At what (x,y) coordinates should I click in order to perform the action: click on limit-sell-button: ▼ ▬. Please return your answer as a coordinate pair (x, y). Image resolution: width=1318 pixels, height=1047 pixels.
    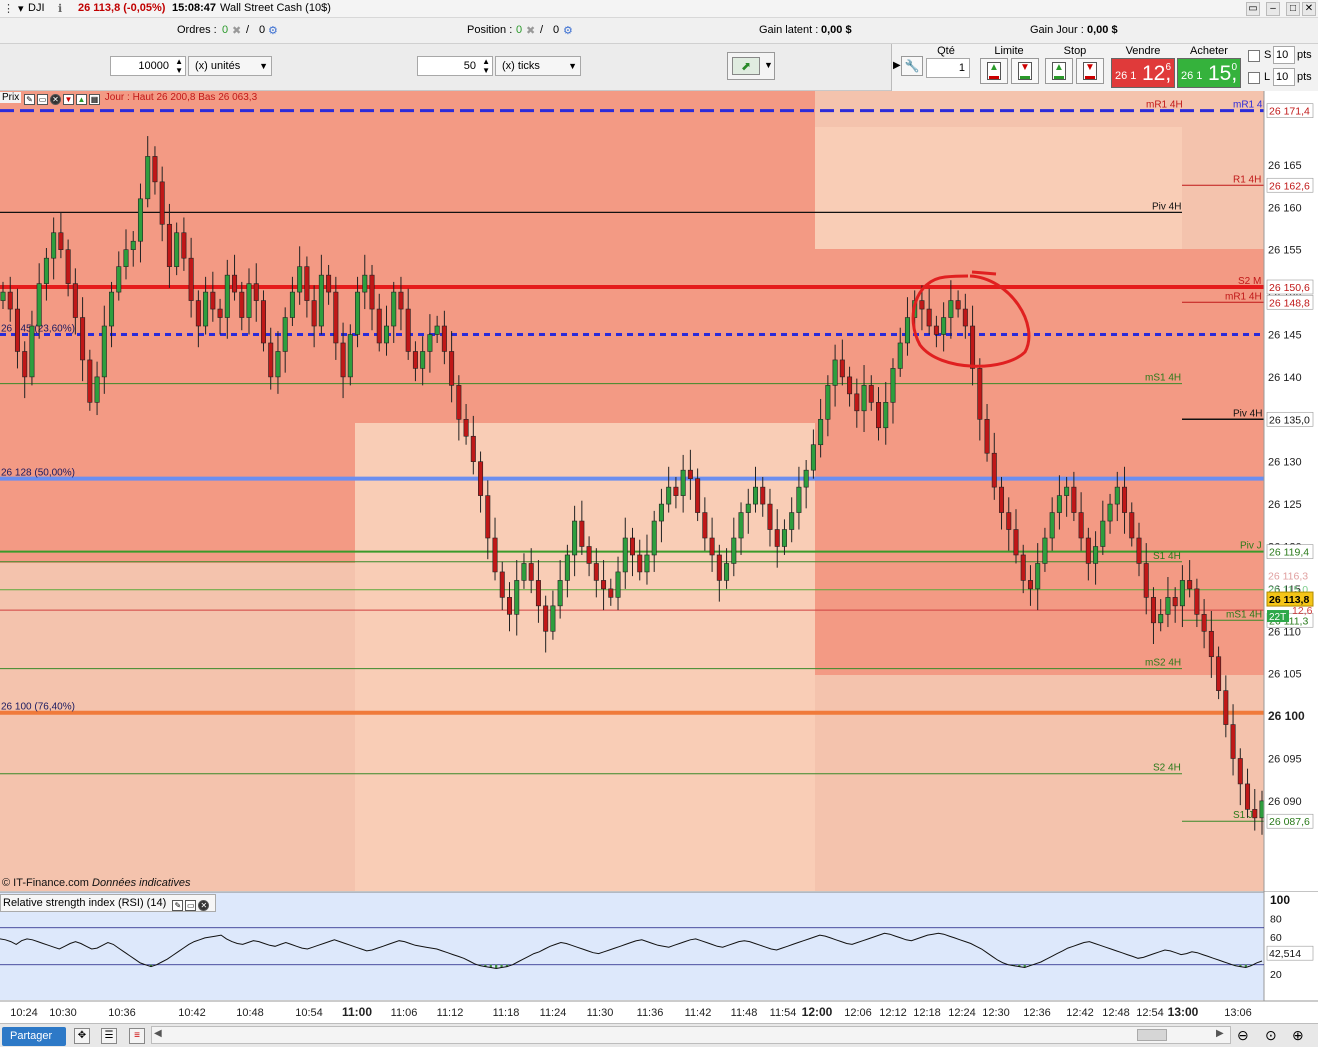
    Looking at the image, I should click on (1025, 71).